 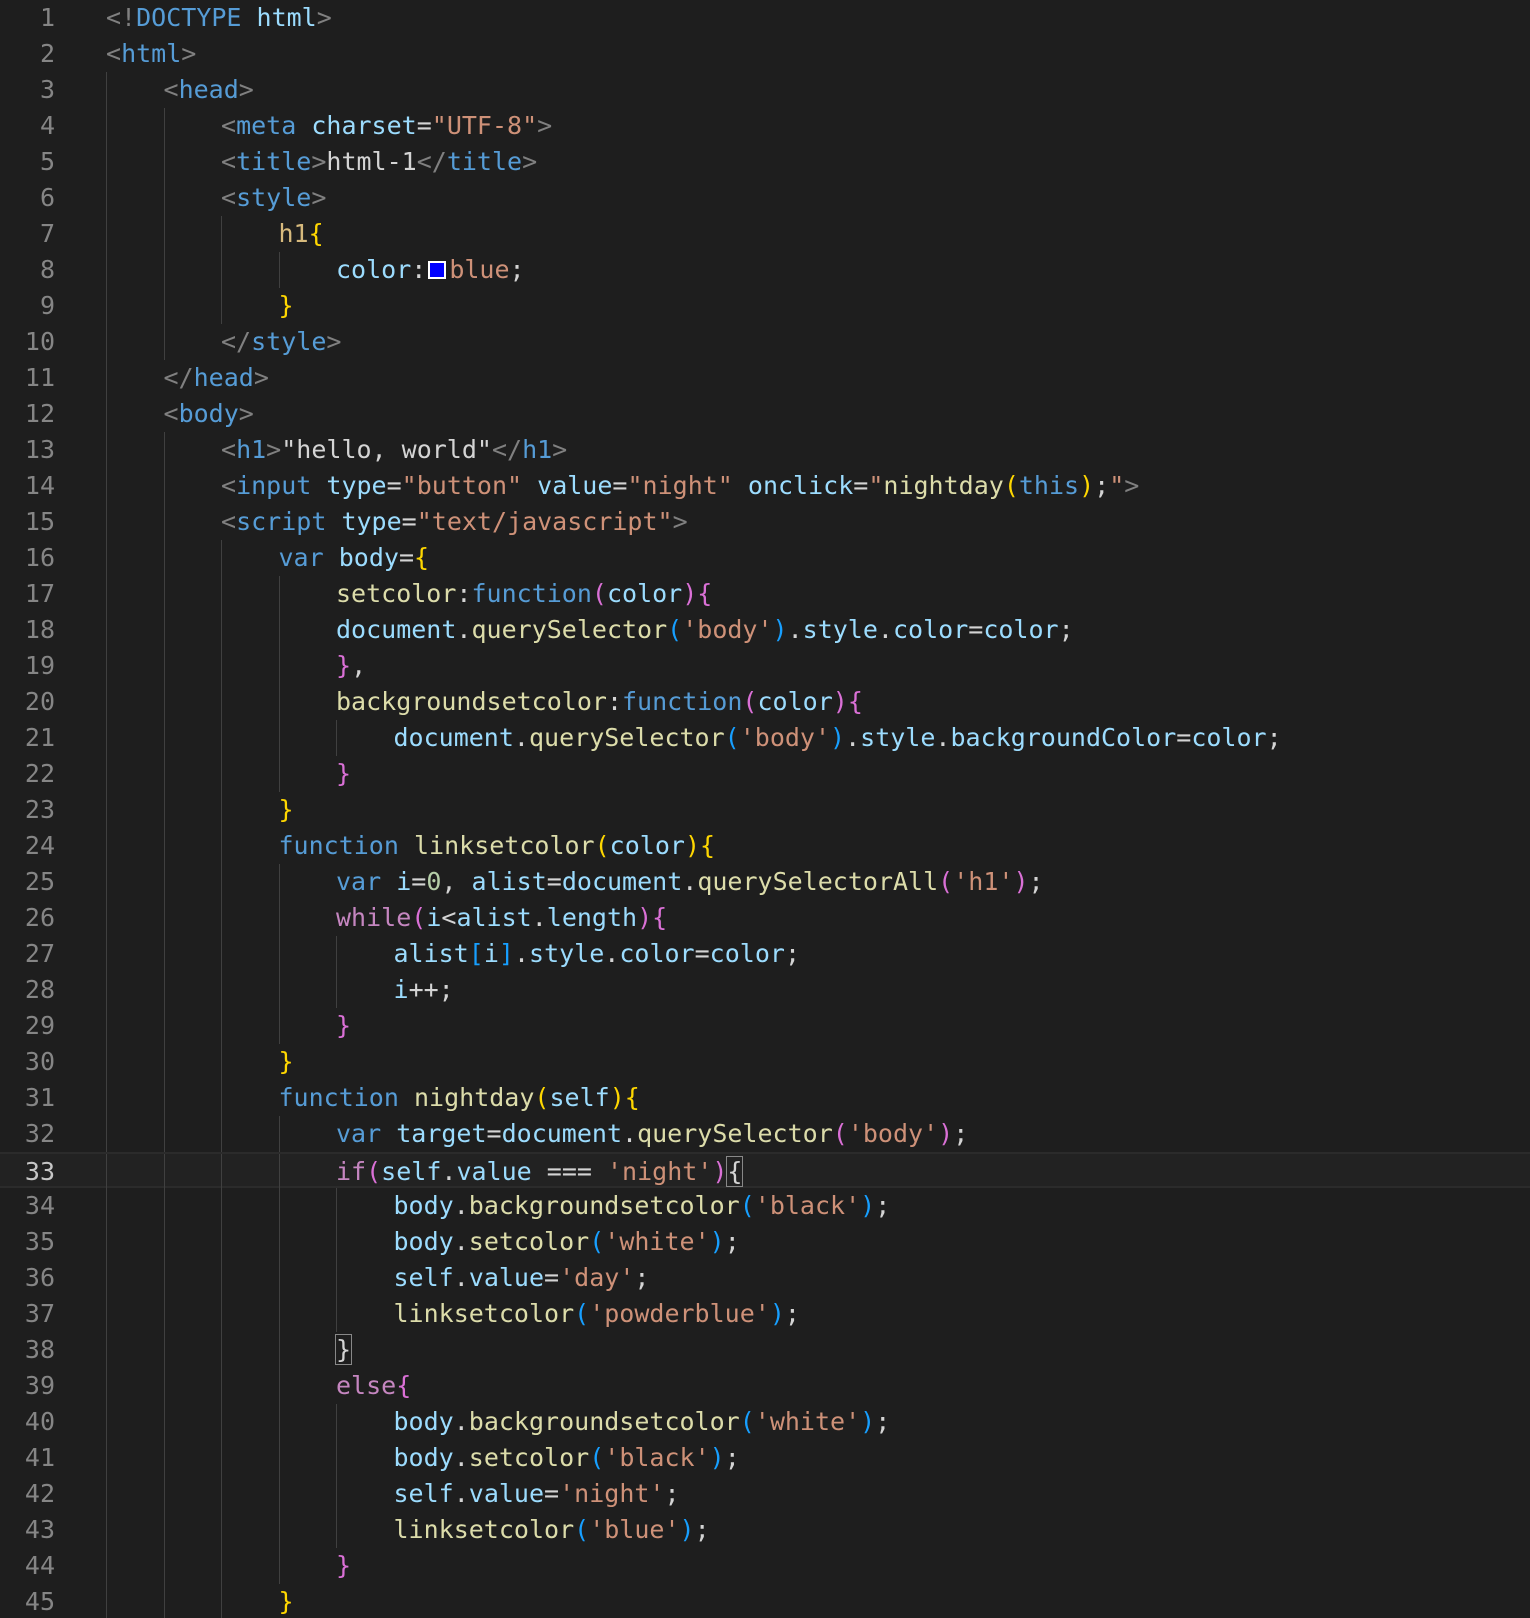 I want to click on code-line: 1 <!DOCTYPE html>, so click(x=765, y=18).